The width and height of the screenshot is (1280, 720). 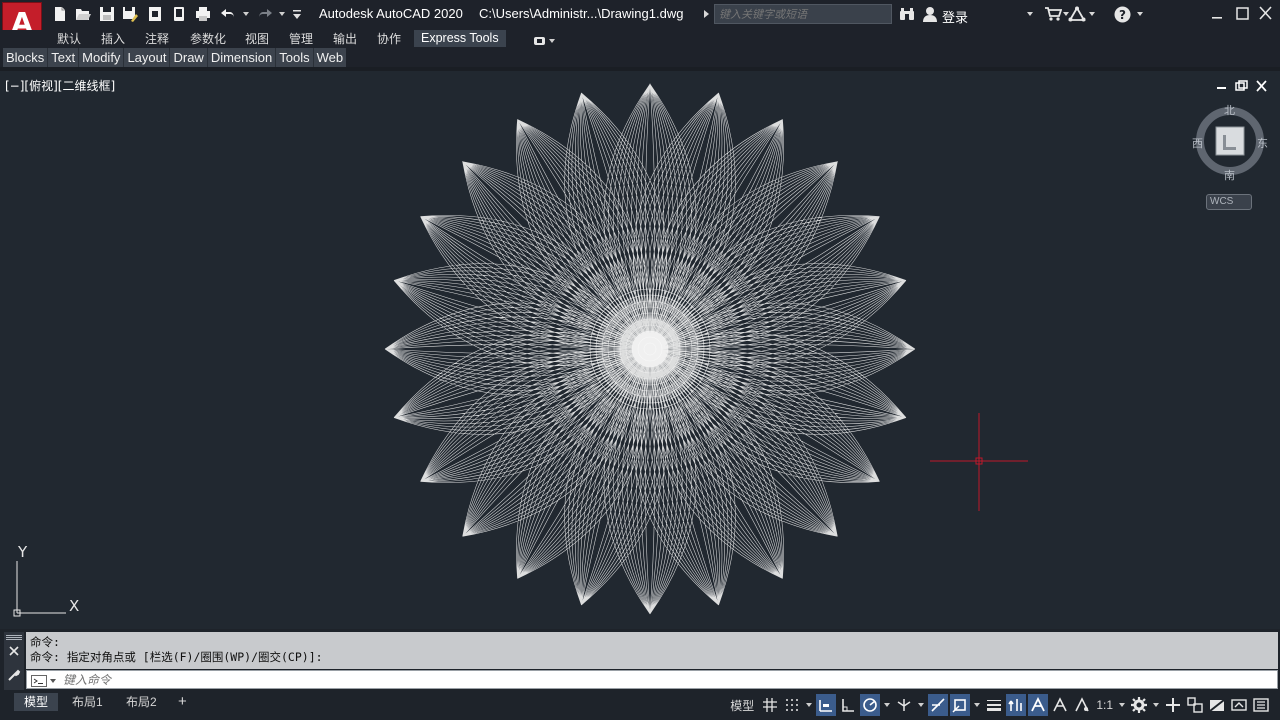 I want to click on menu-layout: Layout, so click(x=147, y=57).